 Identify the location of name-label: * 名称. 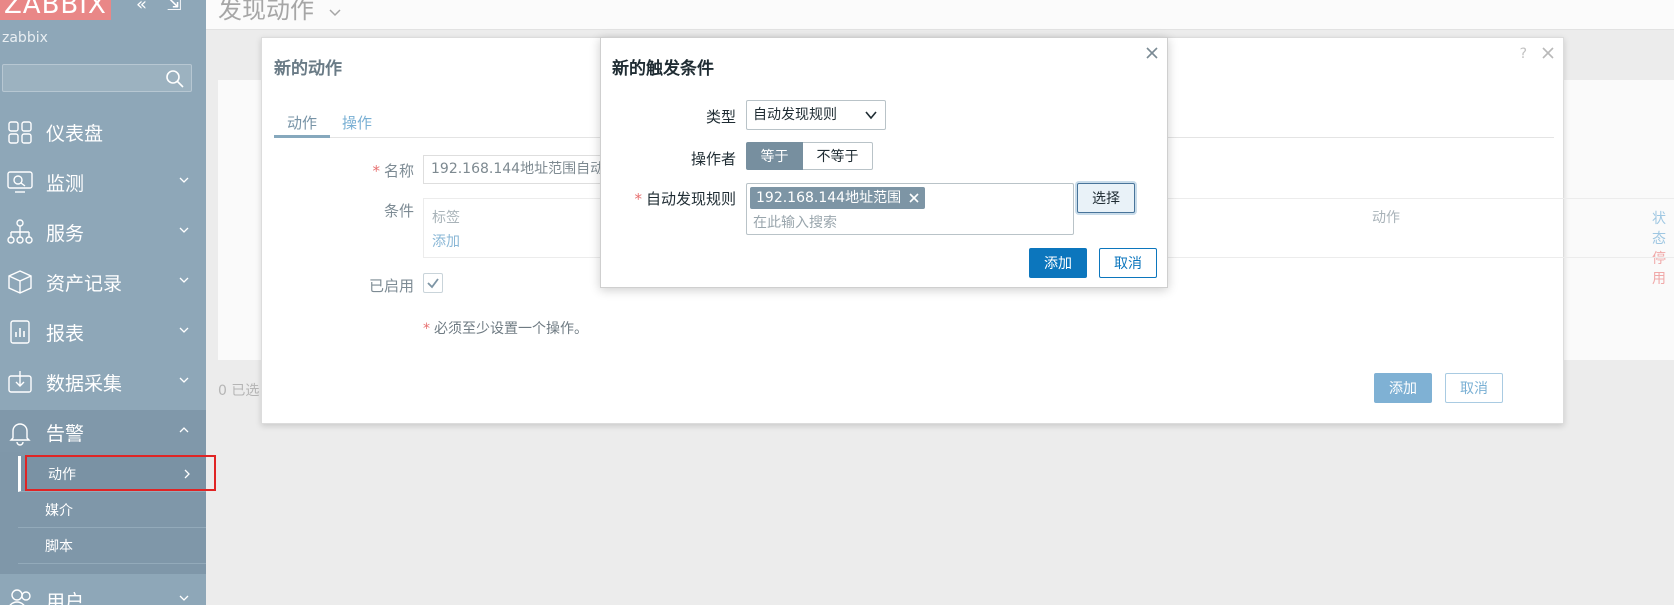
(393, 171).